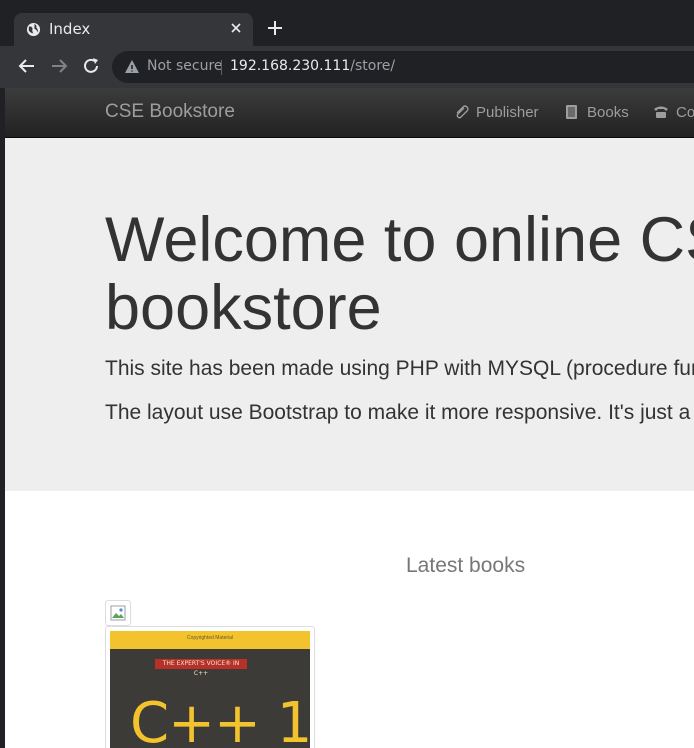  Describe the element at coordinates (70, 29) in the screenshot. I see `tab-title: Index` at that location.